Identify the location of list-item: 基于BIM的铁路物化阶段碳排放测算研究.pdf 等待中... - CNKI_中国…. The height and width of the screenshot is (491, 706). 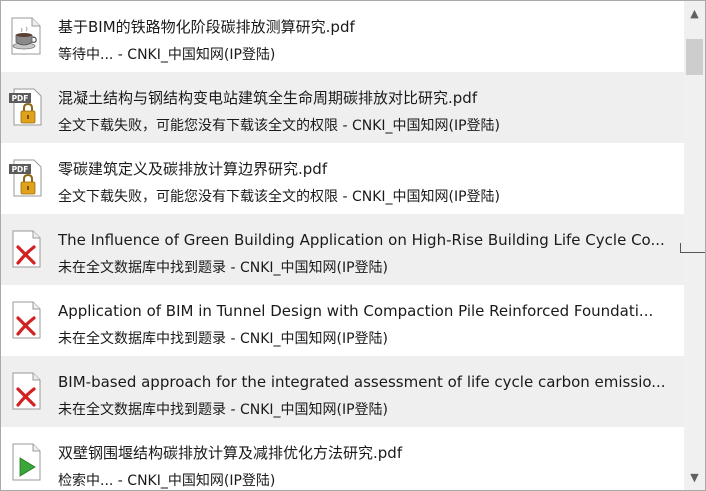
(342, 36).